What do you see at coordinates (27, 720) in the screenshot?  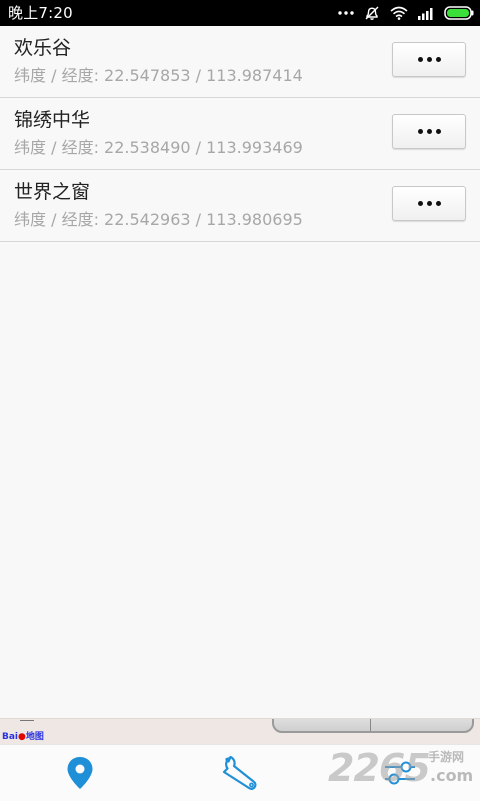 I see `ad-divider` at bounding box center [27, 720].